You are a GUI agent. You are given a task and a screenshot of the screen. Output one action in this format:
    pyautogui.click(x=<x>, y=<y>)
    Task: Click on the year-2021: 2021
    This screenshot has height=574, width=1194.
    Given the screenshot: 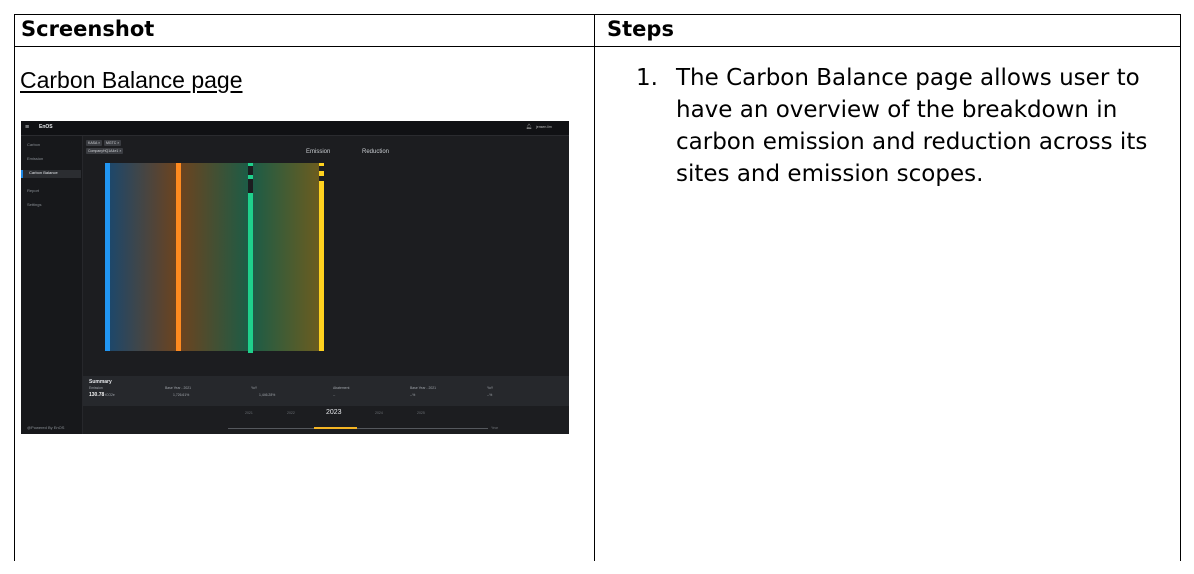 What is the action you would take?
    pyautogui.click(x=249, y=413)
    